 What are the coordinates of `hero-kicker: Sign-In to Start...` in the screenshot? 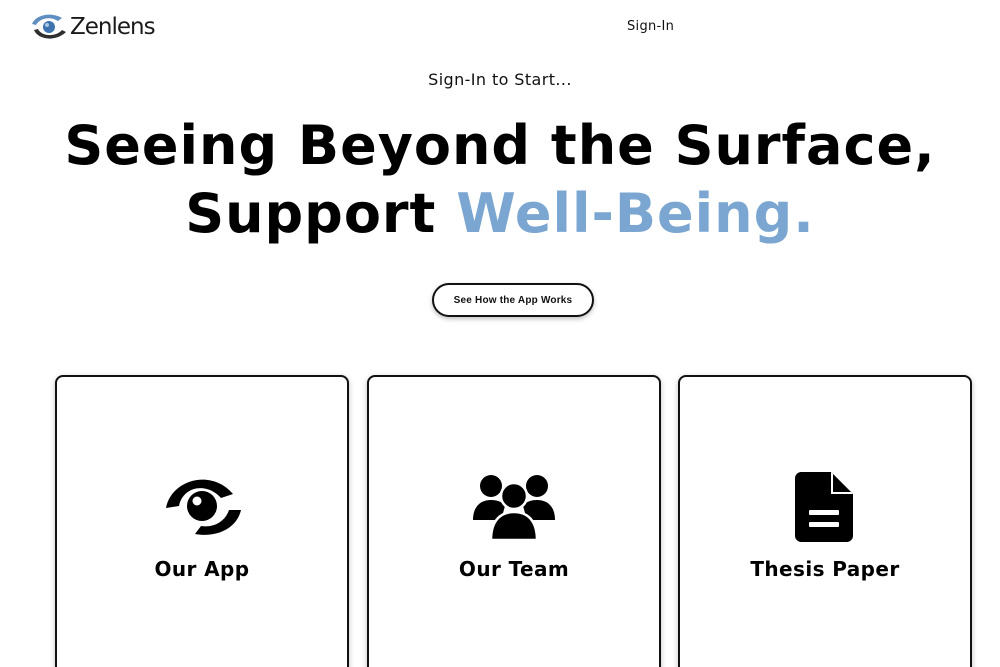 It's located at (500, 79).